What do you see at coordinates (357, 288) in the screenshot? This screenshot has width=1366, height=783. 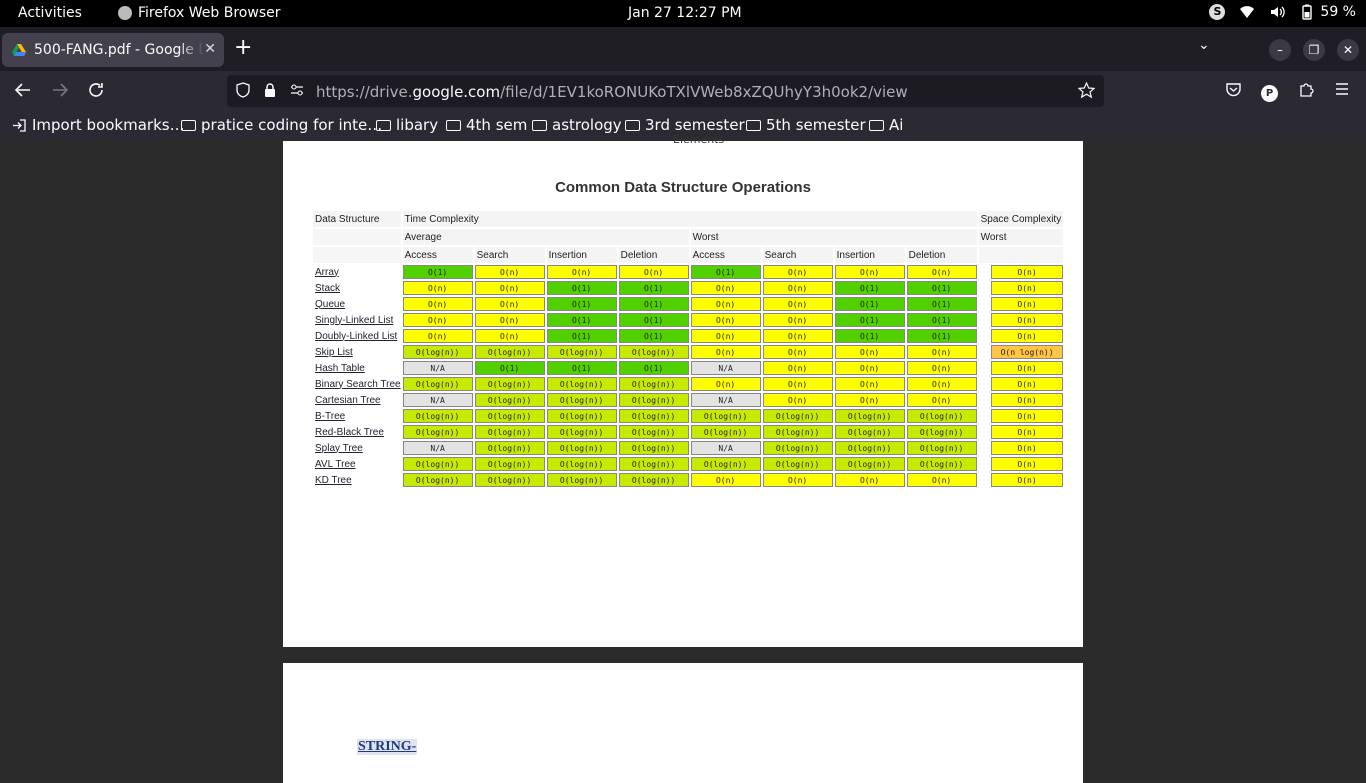 I see `data-structure-link: Stack` at bounding box center [357, 288].